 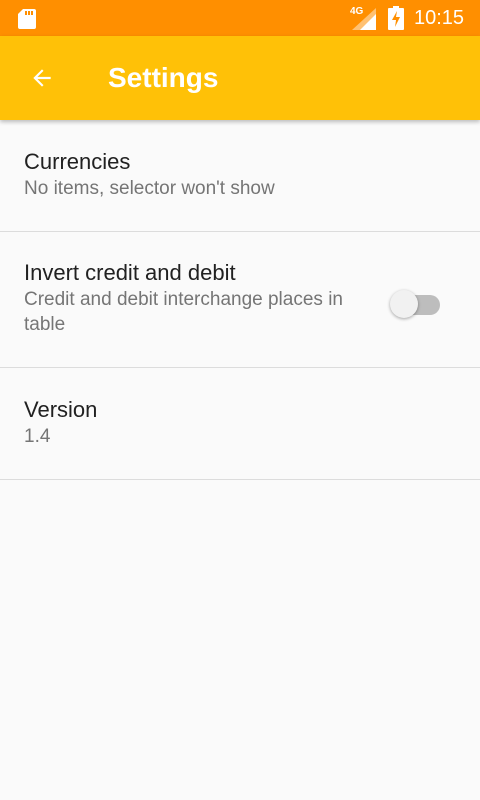 I want to click on arrow-back-icon, so click(x=42, y=78).